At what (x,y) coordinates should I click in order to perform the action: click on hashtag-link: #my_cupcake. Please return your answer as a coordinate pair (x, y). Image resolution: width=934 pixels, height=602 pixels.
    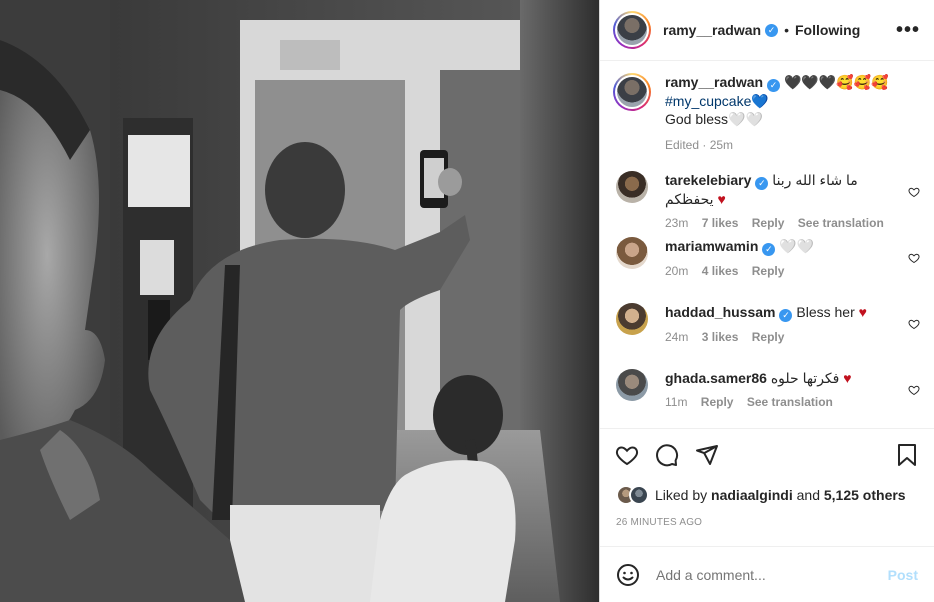
    Looking at the image, I should click on (708, 101).